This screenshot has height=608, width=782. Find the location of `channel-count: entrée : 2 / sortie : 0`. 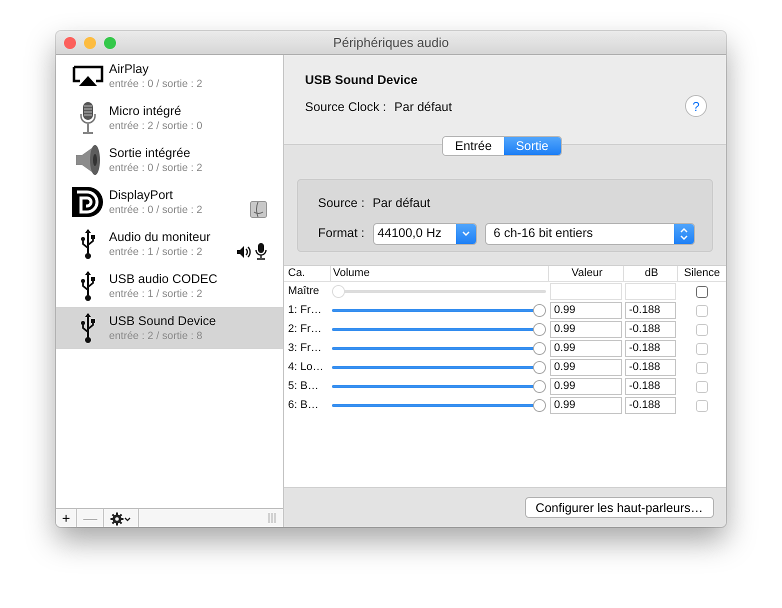

channel-count: entrée : 2 / sortie : 0 is located at coordinates (155, 125).